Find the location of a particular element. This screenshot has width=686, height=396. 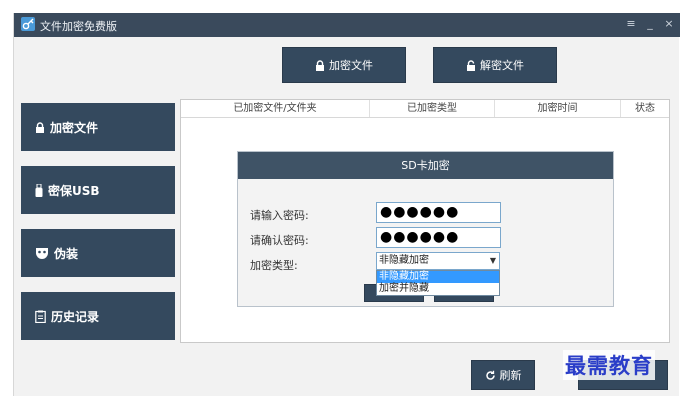

sidebar-item-disguise: 伪装 is located at coordinates (98, 253).